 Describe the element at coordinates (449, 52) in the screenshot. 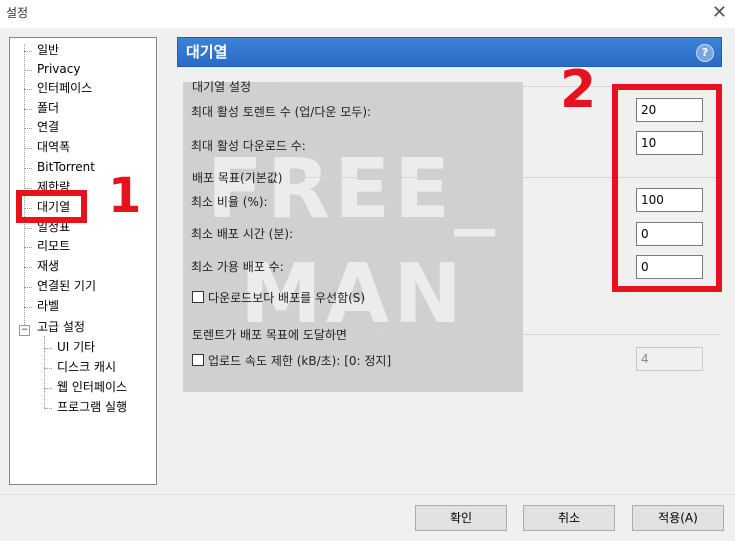

I see `panel-header: 대기열 ?` at that location.